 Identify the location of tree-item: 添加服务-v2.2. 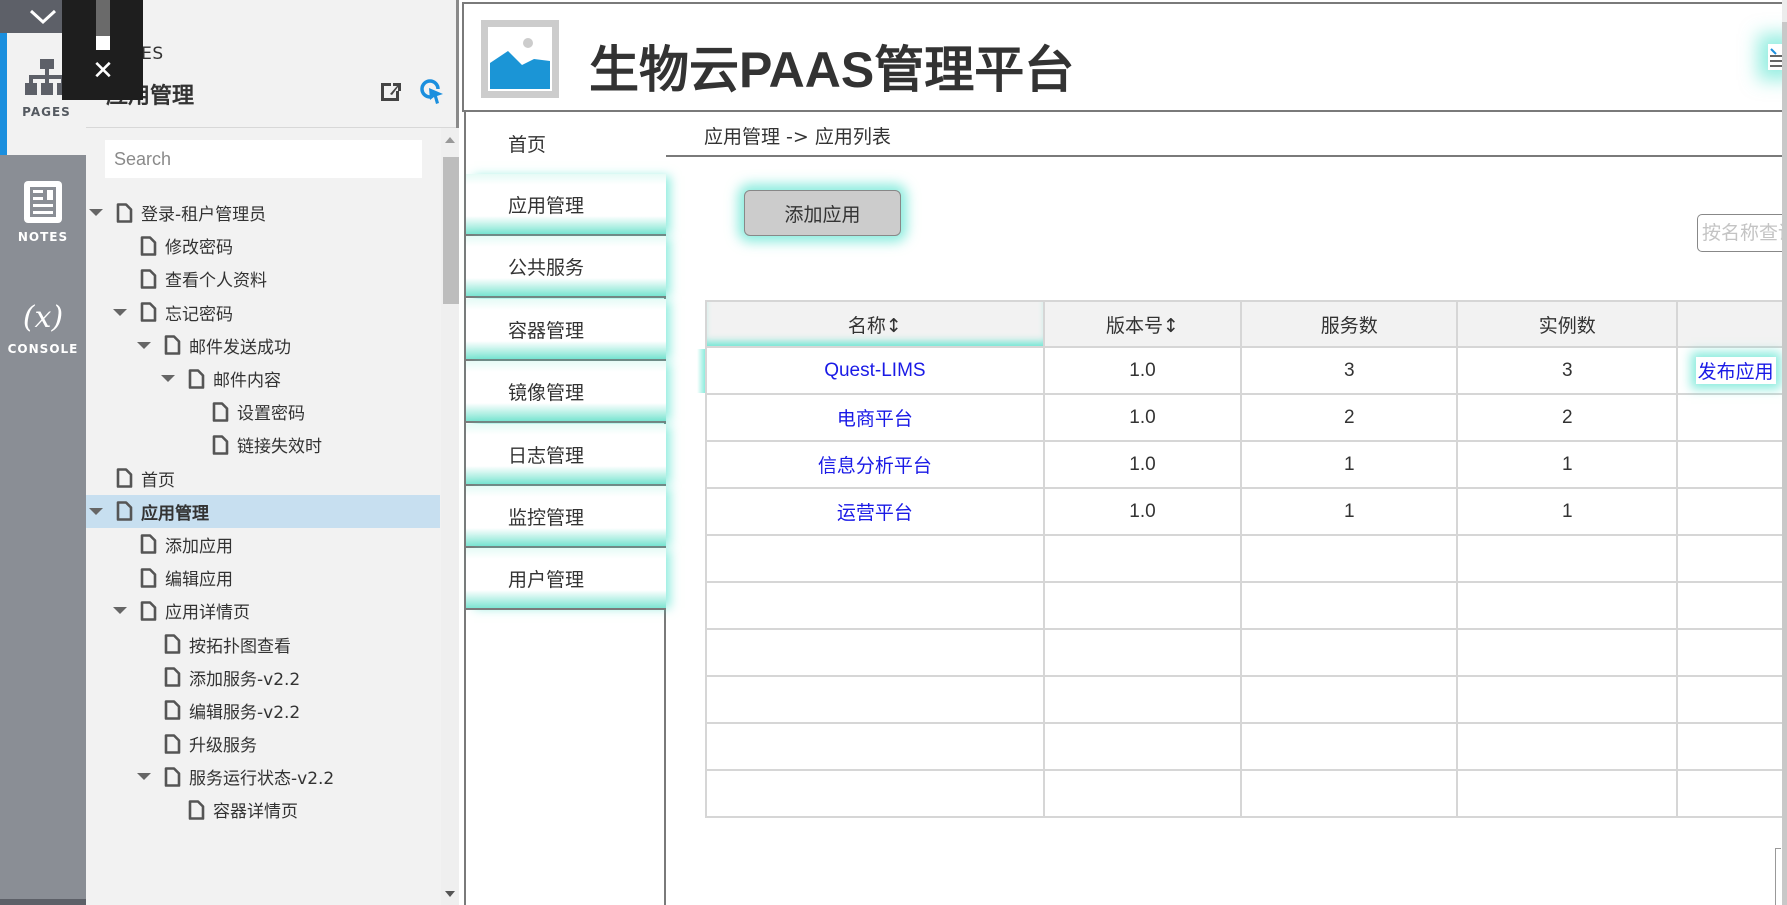
(263, 677).